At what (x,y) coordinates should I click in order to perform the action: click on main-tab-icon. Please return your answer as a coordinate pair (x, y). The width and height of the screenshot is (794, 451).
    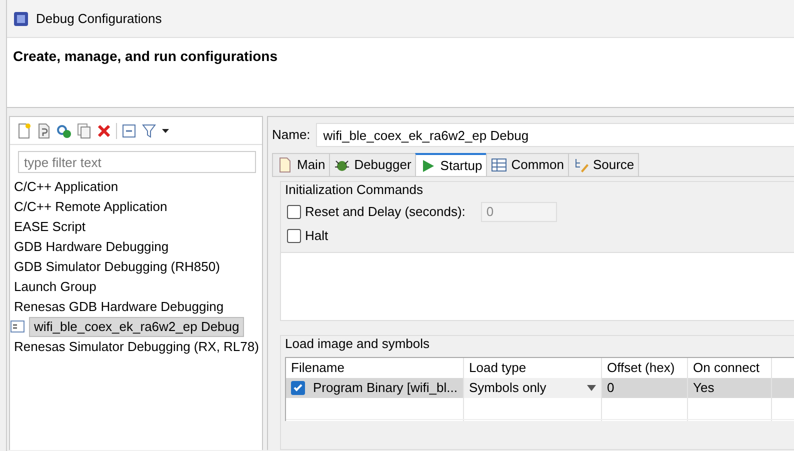
    Looking at the image, I should click on (285, 165).